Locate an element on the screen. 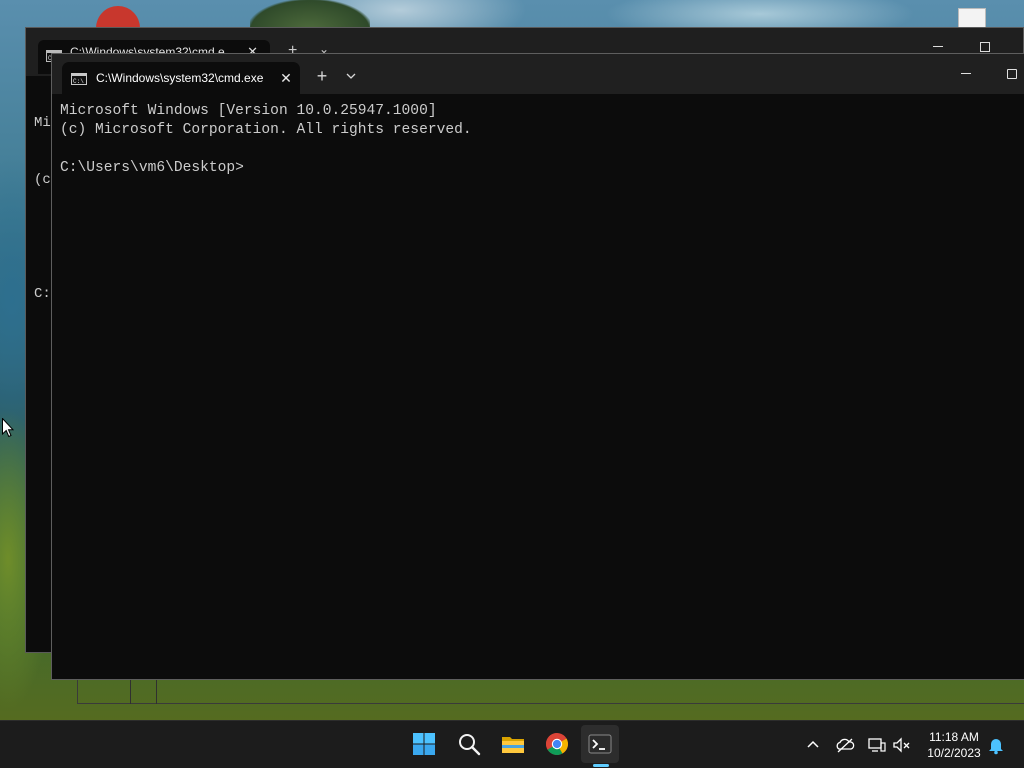  window-titlebar: C:\ C:\Windows\system32\cmd.exe ✕ + is located at coordinates (538, 74).